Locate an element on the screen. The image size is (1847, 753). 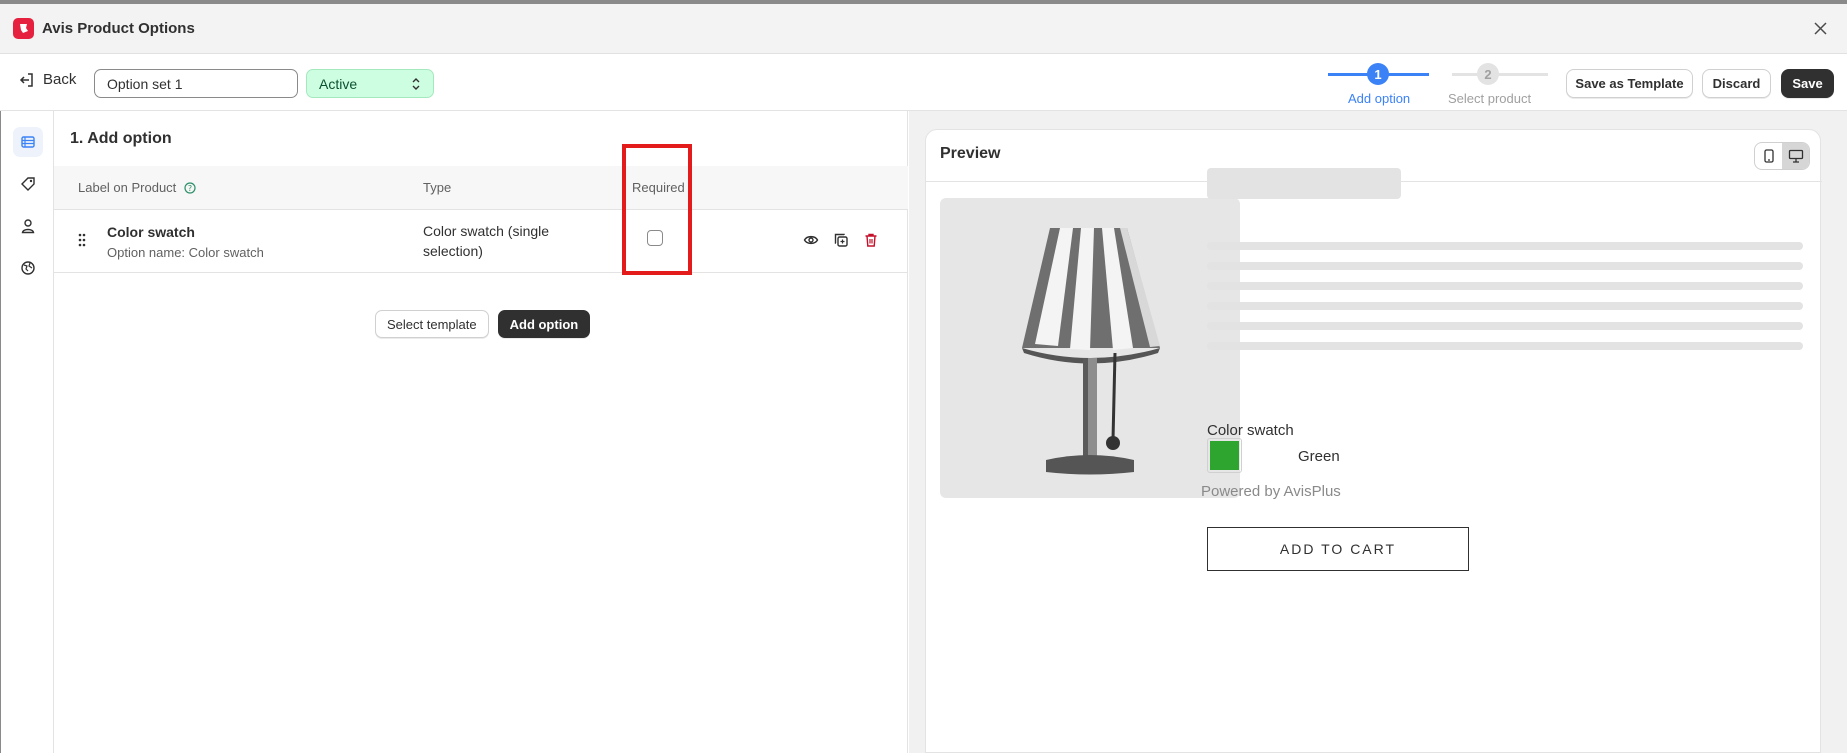
required-checkbox is located at coordinates (655, 238).